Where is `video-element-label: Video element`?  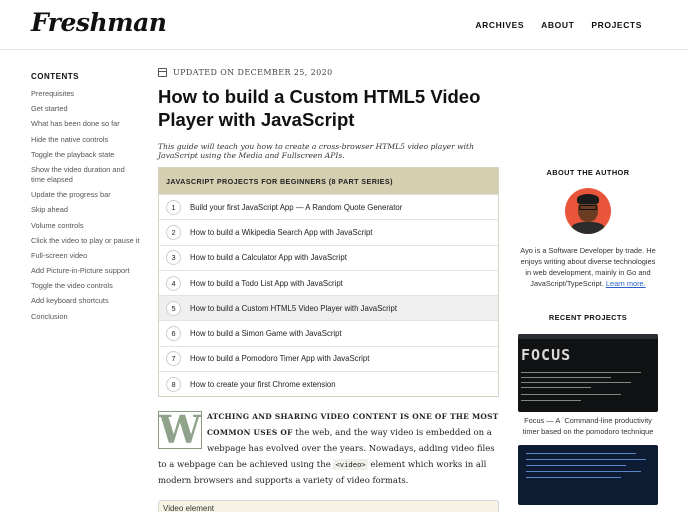
video-element-label: Video element is located at coordinates (188, 508).